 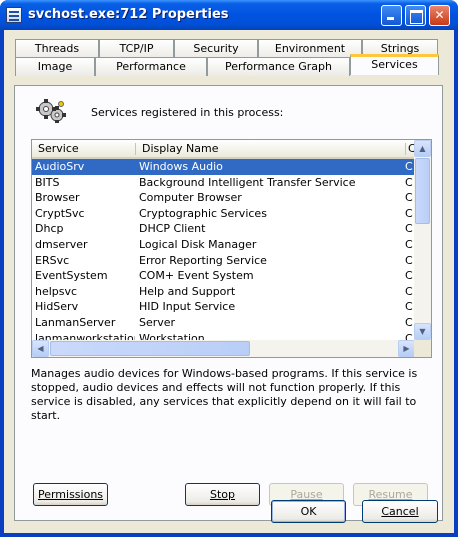 I want to click on ok-button: OK, so click(x=308, y=511).